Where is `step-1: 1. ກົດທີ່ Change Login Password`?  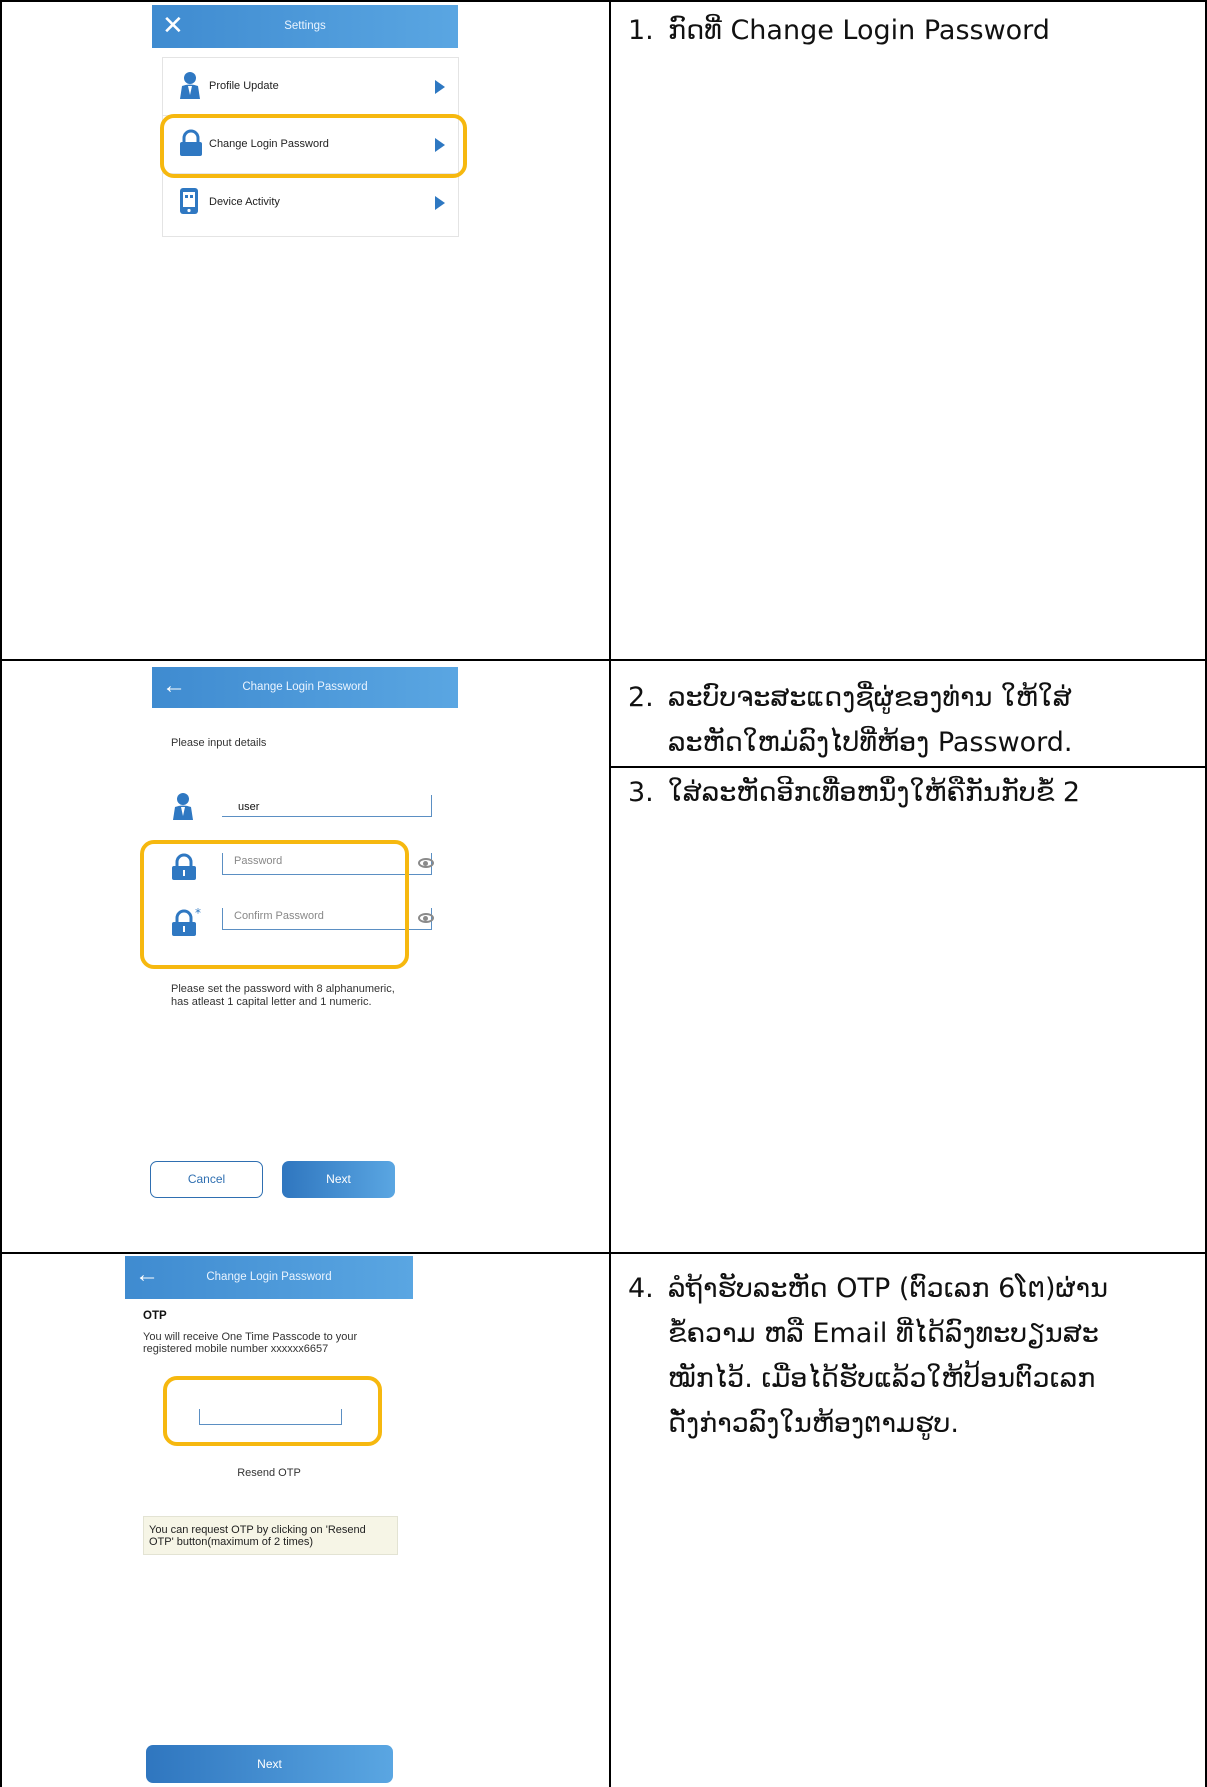
step-1: 1. ກົດທີ່ Change Login Password is located at coordinates (913, 30).